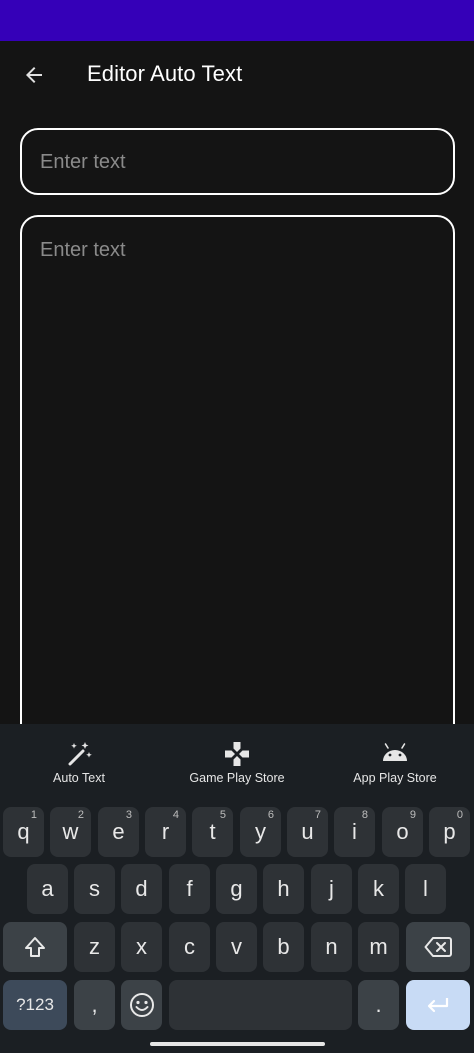  I want to click on key-y: y6, so click(260, 832).